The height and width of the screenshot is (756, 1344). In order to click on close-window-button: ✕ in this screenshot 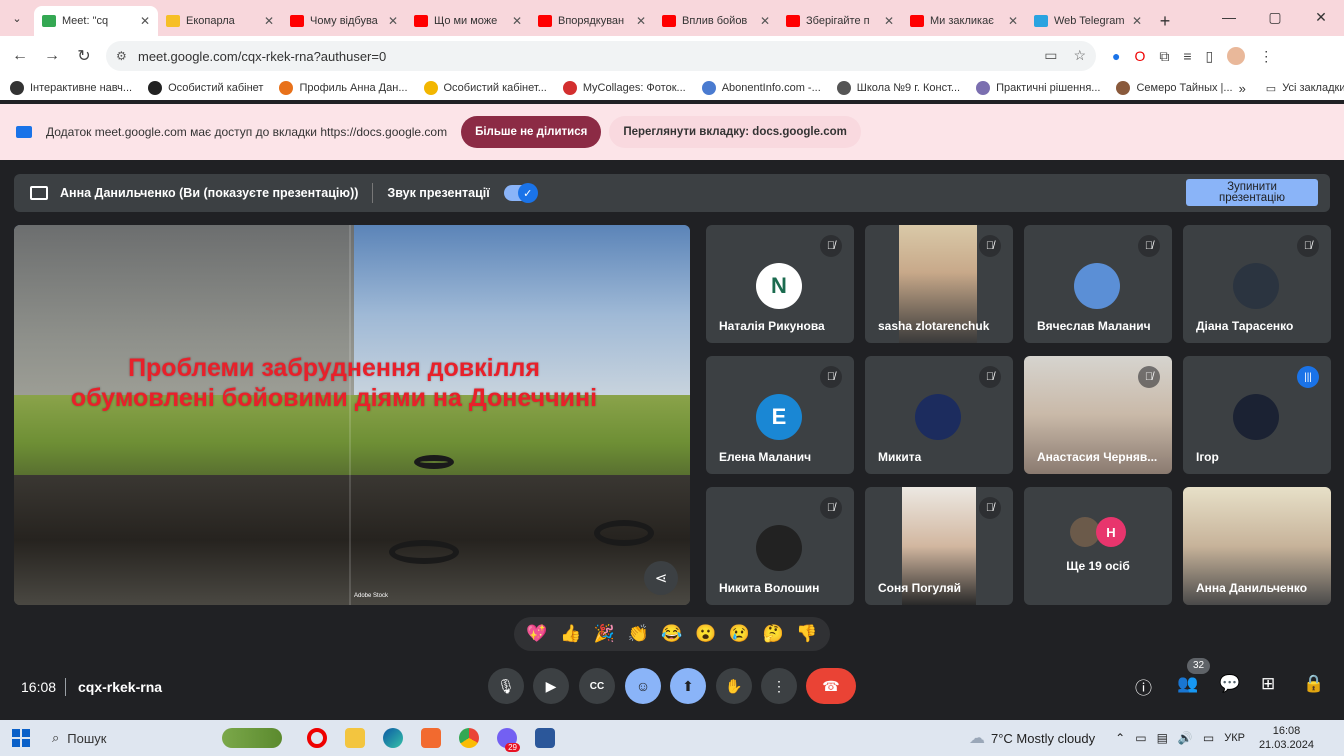, I will do `click(1321, 17)`.